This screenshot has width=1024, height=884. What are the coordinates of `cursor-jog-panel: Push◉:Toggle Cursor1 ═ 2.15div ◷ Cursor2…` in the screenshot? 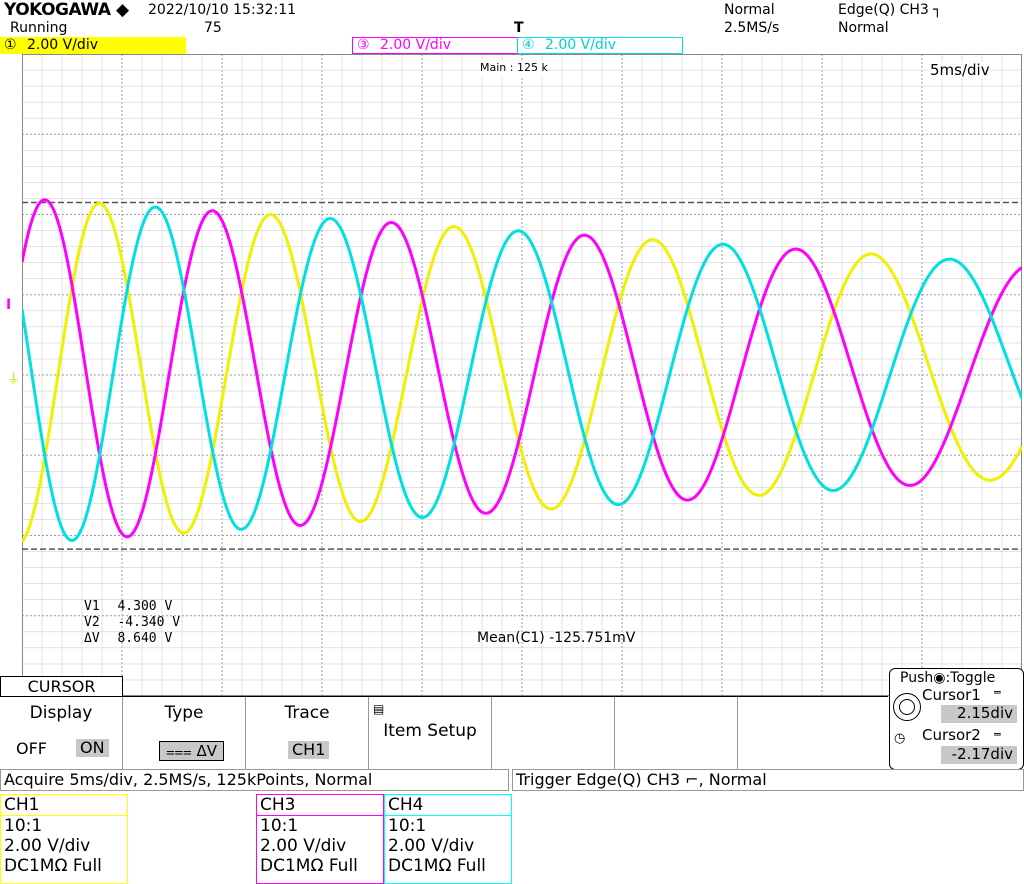 It's located at (956, 719).